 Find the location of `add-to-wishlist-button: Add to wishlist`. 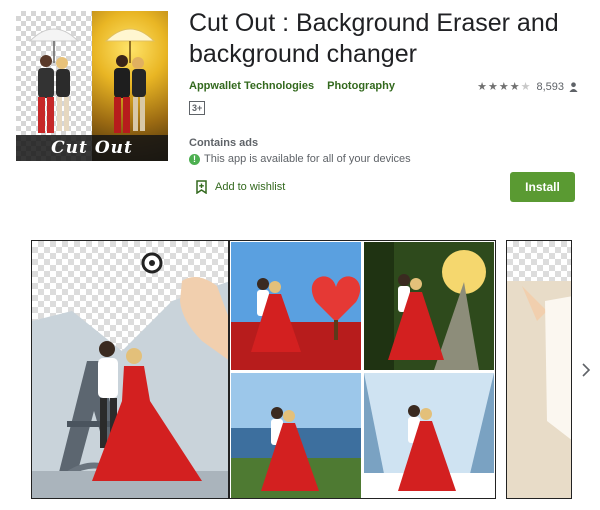

add-to-wishlist-button: Add to wishlist is located at coordinates (240, 187).